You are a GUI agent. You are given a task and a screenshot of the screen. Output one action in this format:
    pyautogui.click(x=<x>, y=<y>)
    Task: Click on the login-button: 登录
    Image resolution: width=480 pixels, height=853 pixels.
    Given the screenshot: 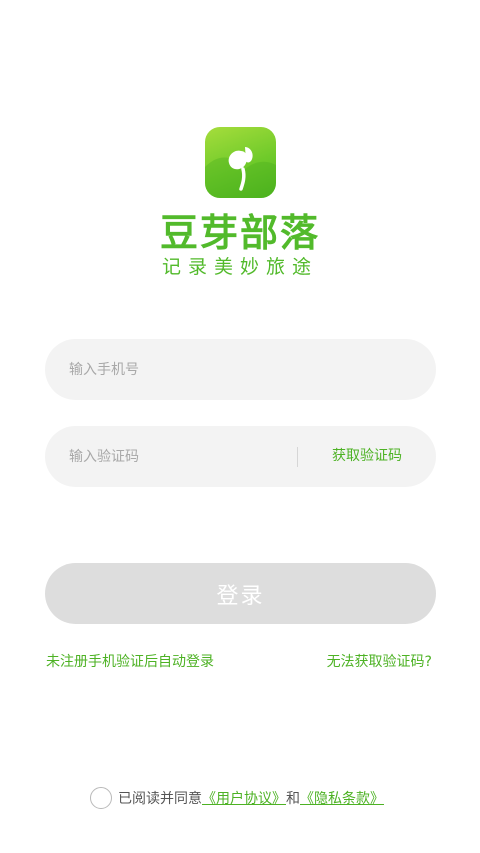 What is the action you would take?
    pyautogui.click(x=240, y=593)
    